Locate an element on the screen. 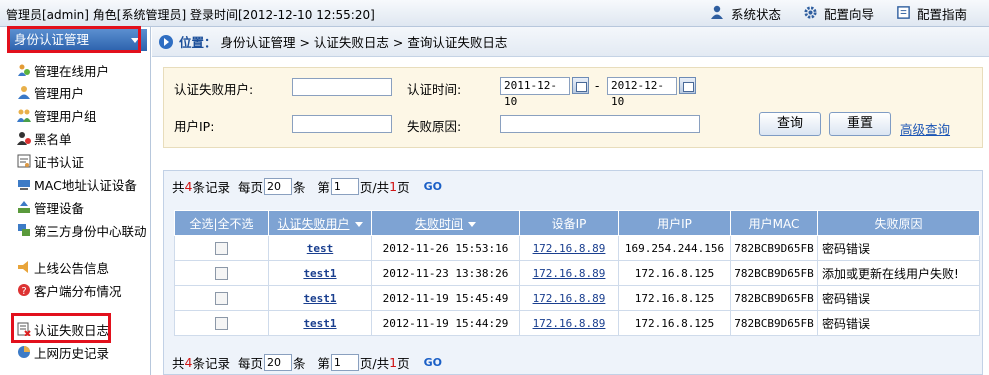 Image resolution: width=989 pixels, height=375 pixels. column-header-user: 认证失败用户 is located at coordinates (320, 223).